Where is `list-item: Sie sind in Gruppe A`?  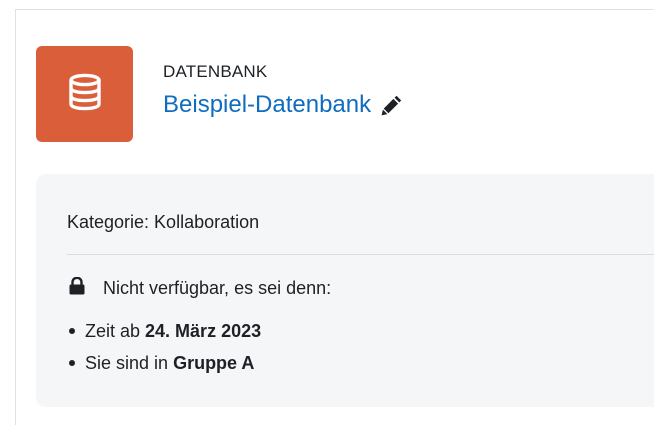
list-item: Sie sind in Gruppe A is located at coordinates (165, 363).